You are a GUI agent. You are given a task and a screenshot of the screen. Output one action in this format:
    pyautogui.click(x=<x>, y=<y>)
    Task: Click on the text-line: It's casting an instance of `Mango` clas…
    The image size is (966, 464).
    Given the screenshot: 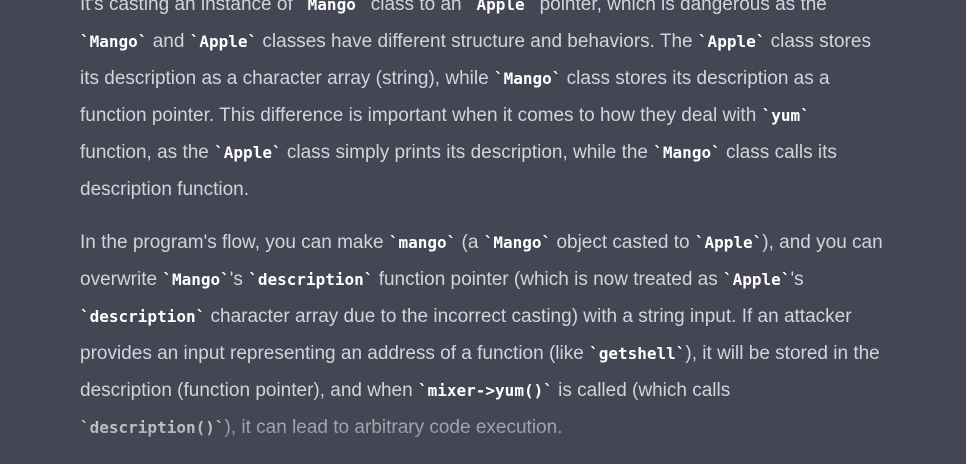 What is the action you would take?
    pyautogui.click(x=523, y=11)
    